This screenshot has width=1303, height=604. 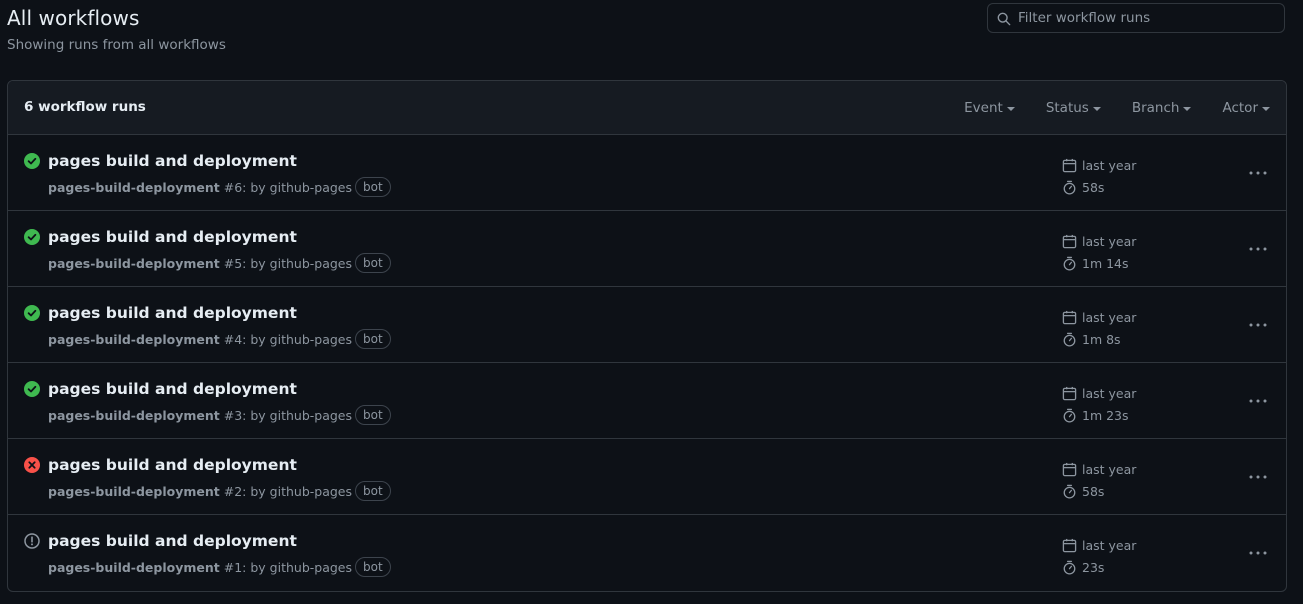 I want to click on actor-filter-menu: Actor, so click(x=1246, y=108).